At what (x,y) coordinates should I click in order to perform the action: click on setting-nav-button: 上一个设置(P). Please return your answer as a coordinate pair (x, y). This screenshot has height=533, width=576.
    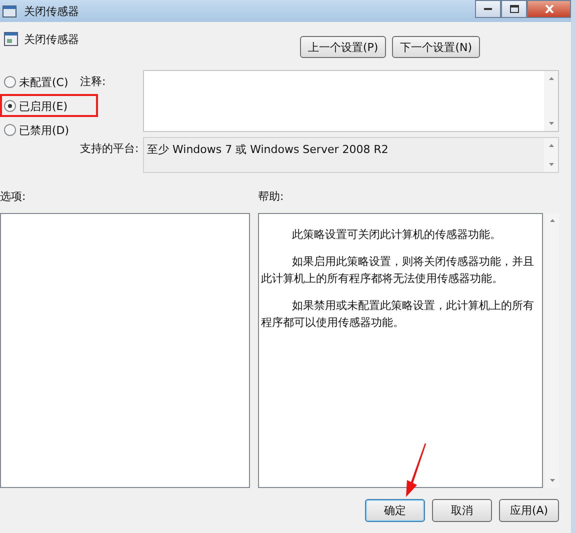
    Looking at the image, I should click on (343, 47).